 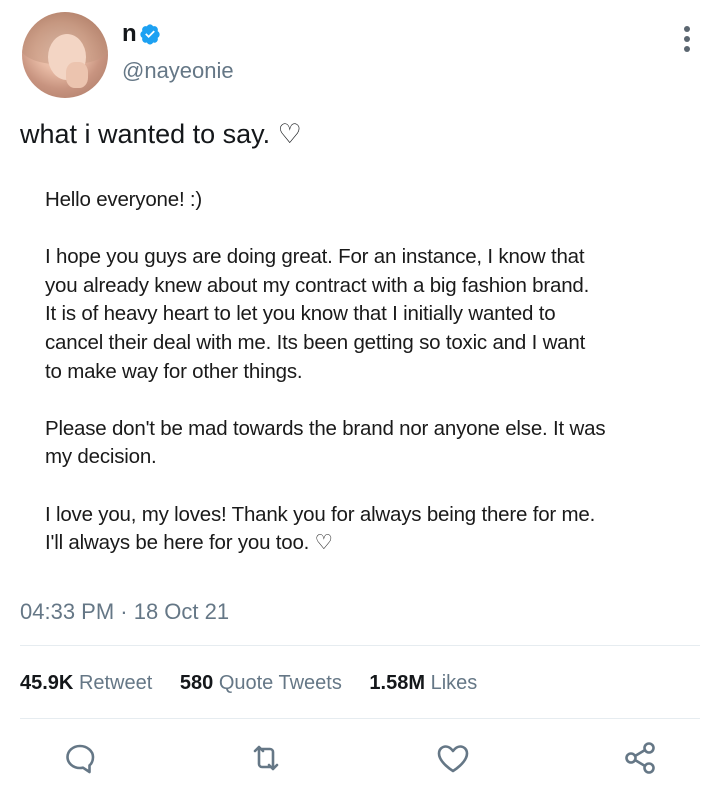 What do you see at coordinates (77, 75) in the screenshot?
I see `avatar-hand` at bounding box center [77, 75].